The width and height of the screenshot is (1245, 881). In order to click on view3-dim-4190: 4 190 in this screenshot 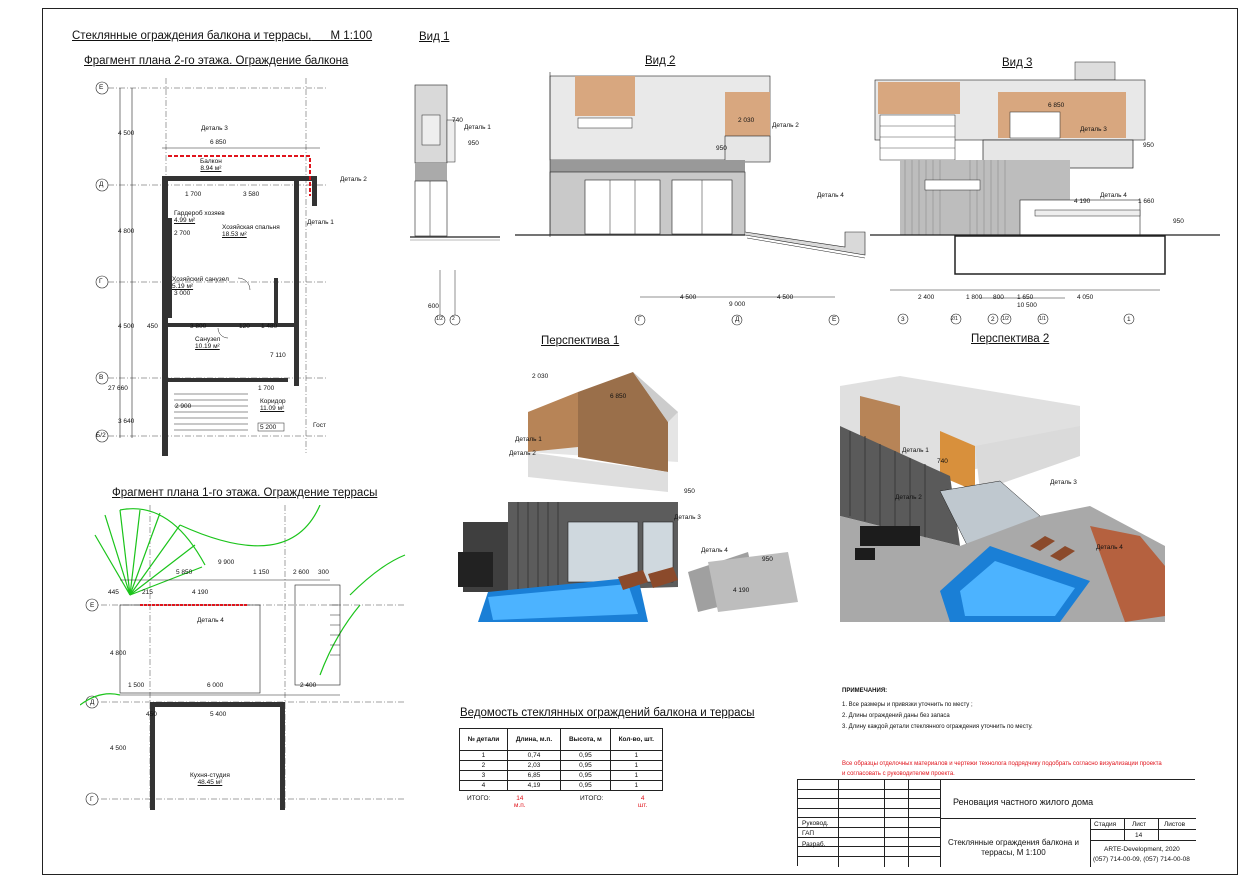, I will do `click(1082, 201)`.